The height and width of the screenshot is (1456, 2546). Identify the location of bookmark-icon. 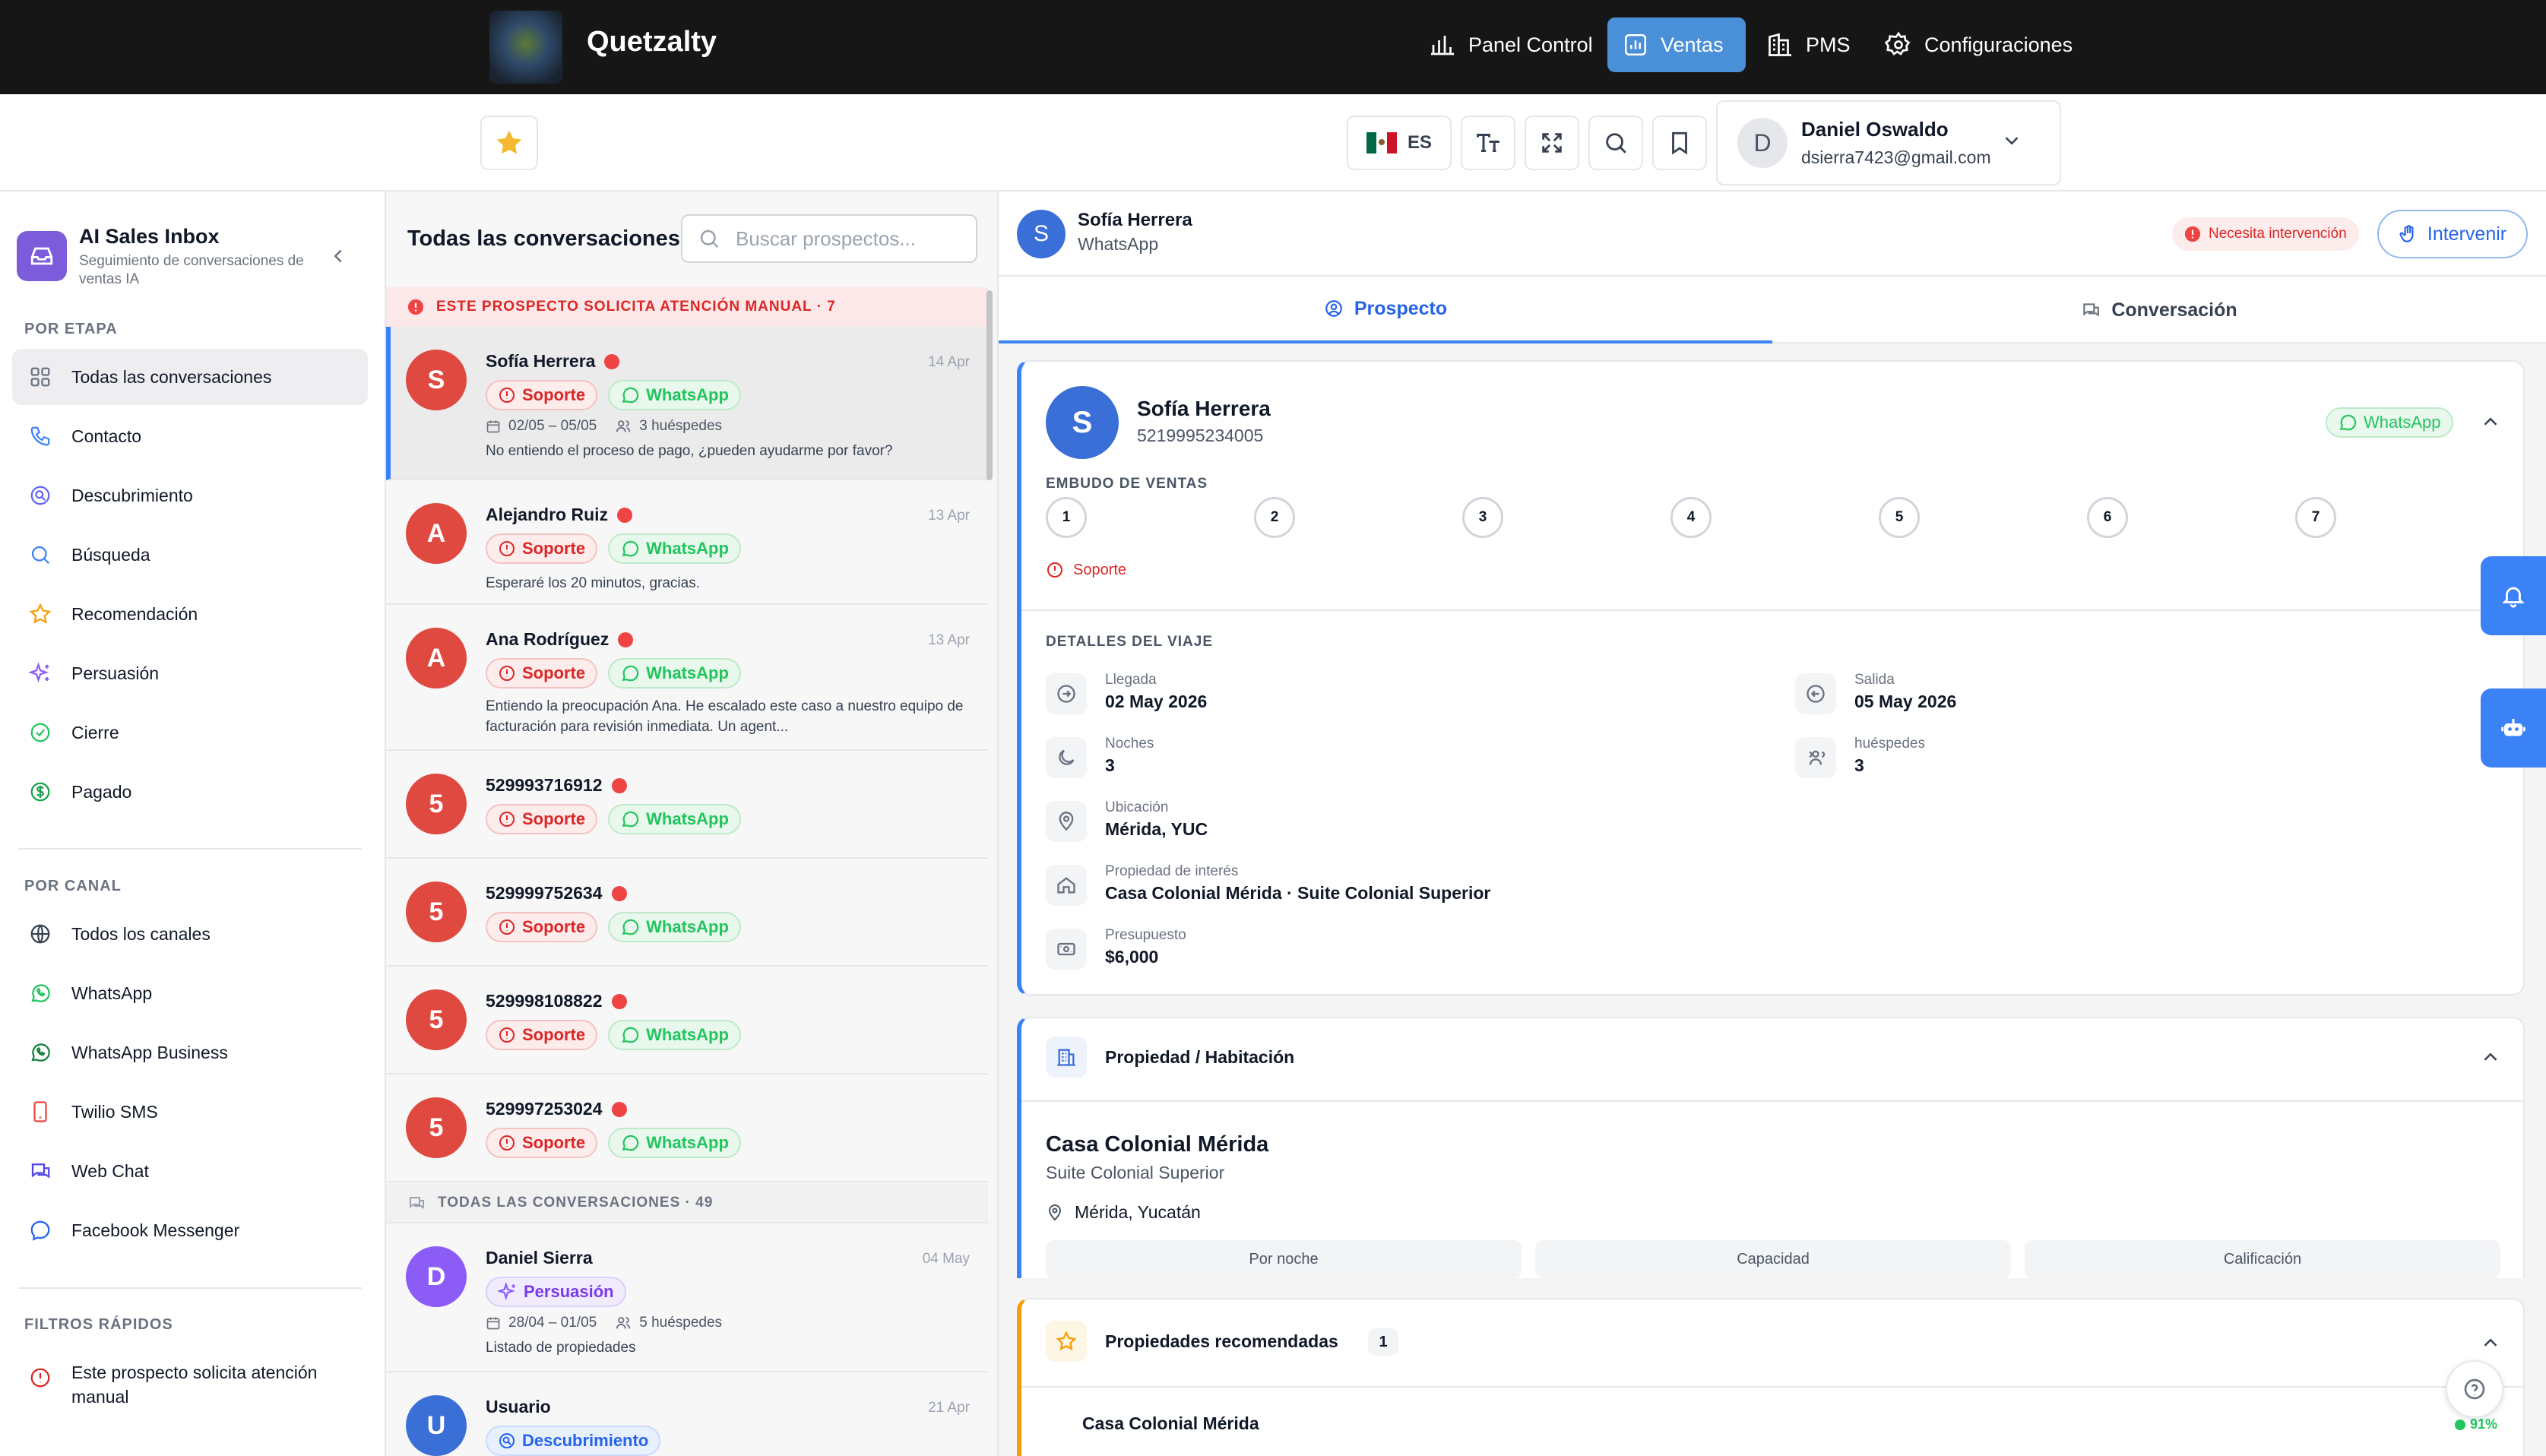
(1680, 143).